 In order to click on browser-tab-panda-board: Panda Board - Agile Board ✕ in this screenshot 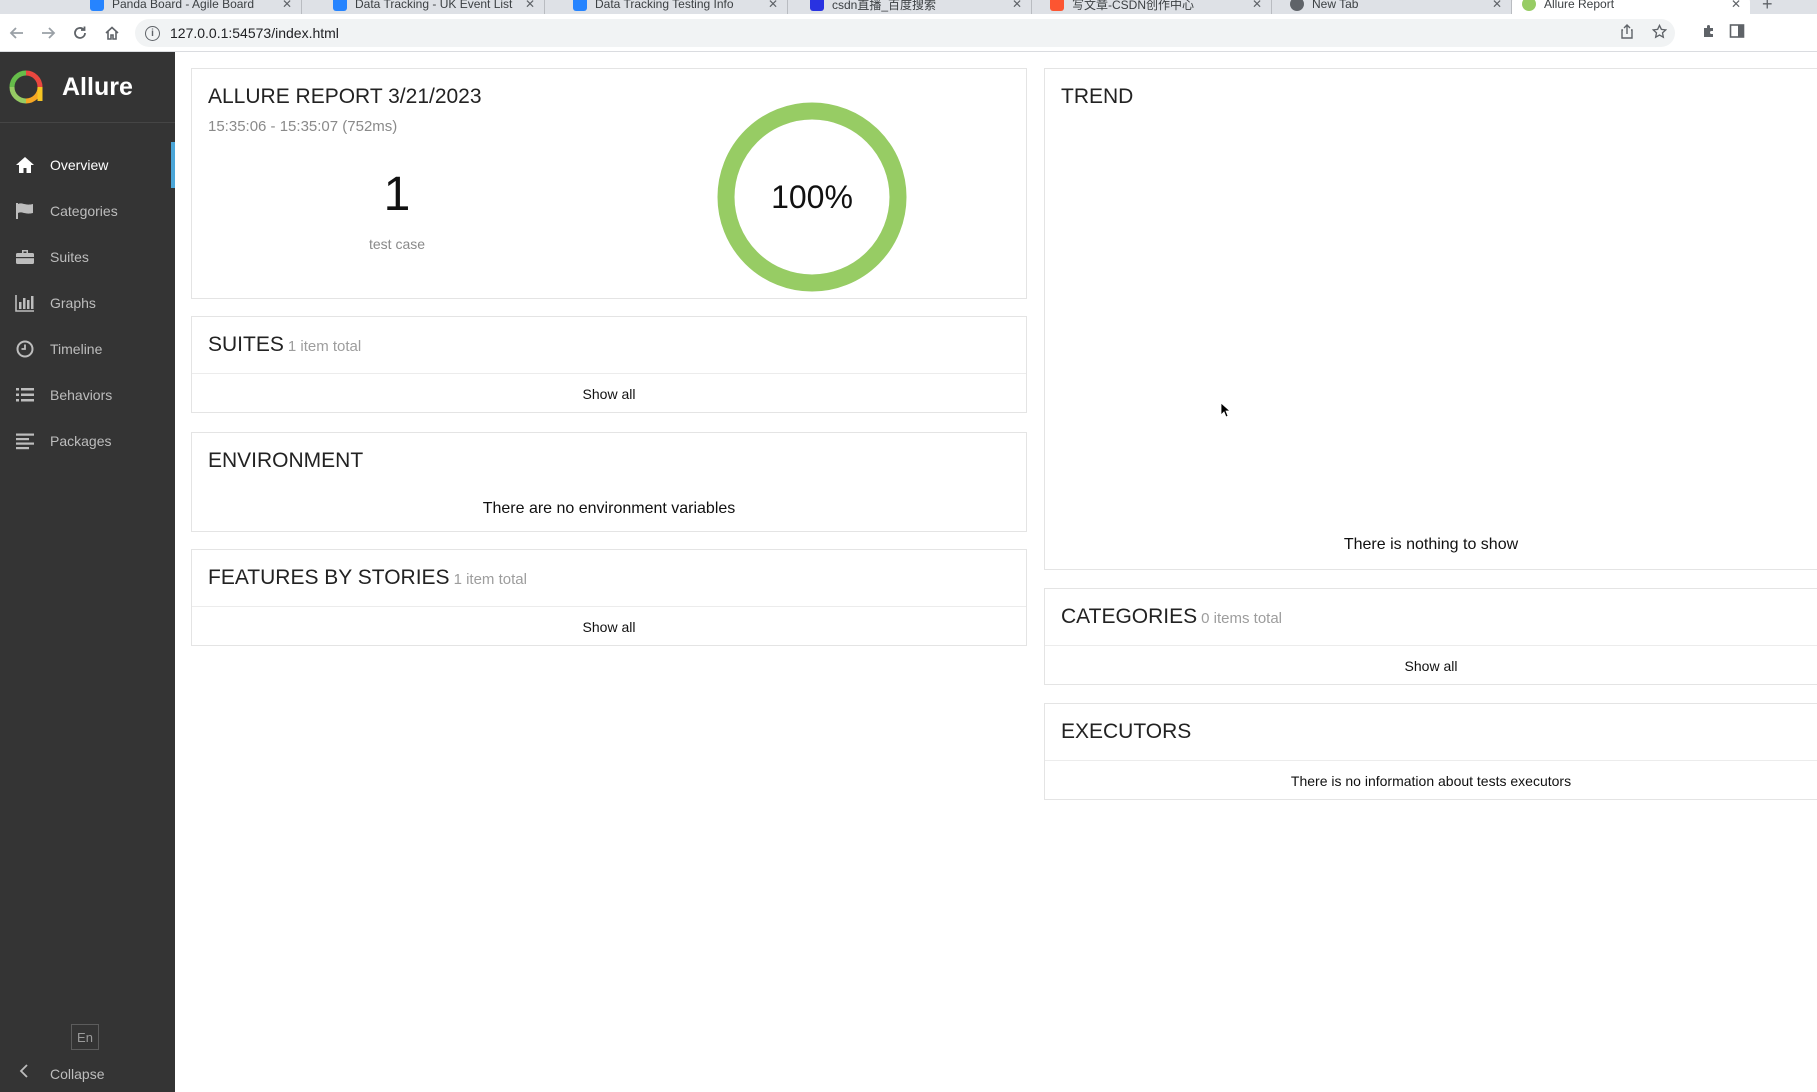, I will do `click(191, 7)`.